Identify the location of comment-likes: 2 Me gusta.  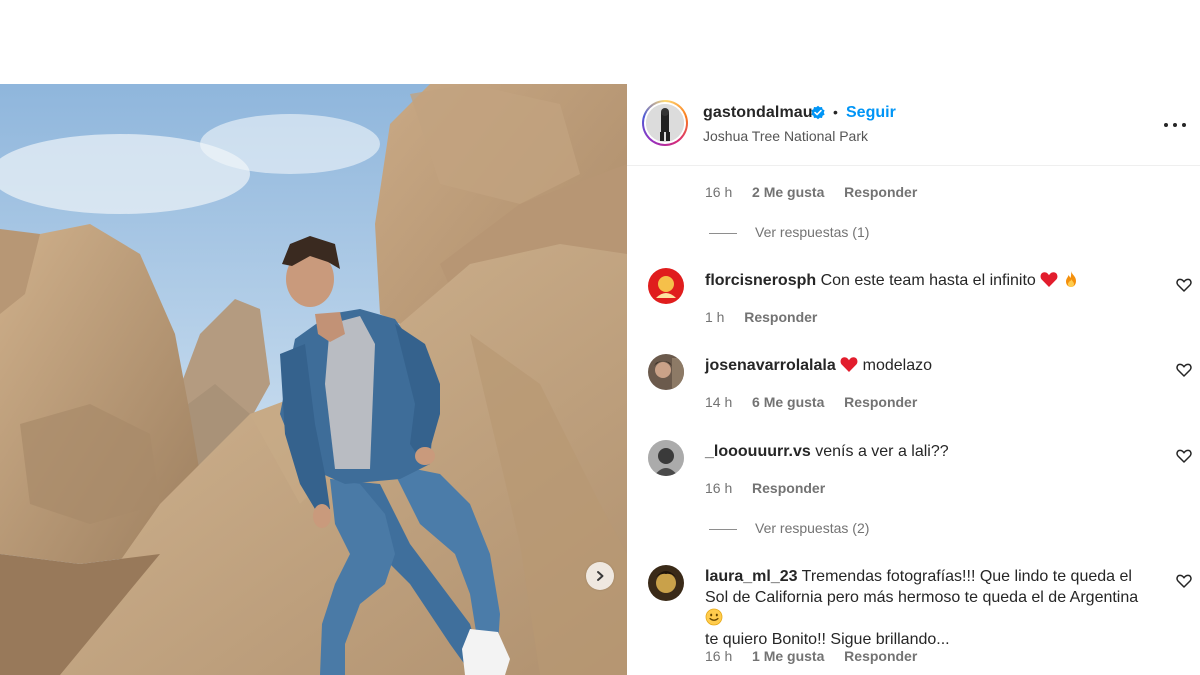
(788, 192).